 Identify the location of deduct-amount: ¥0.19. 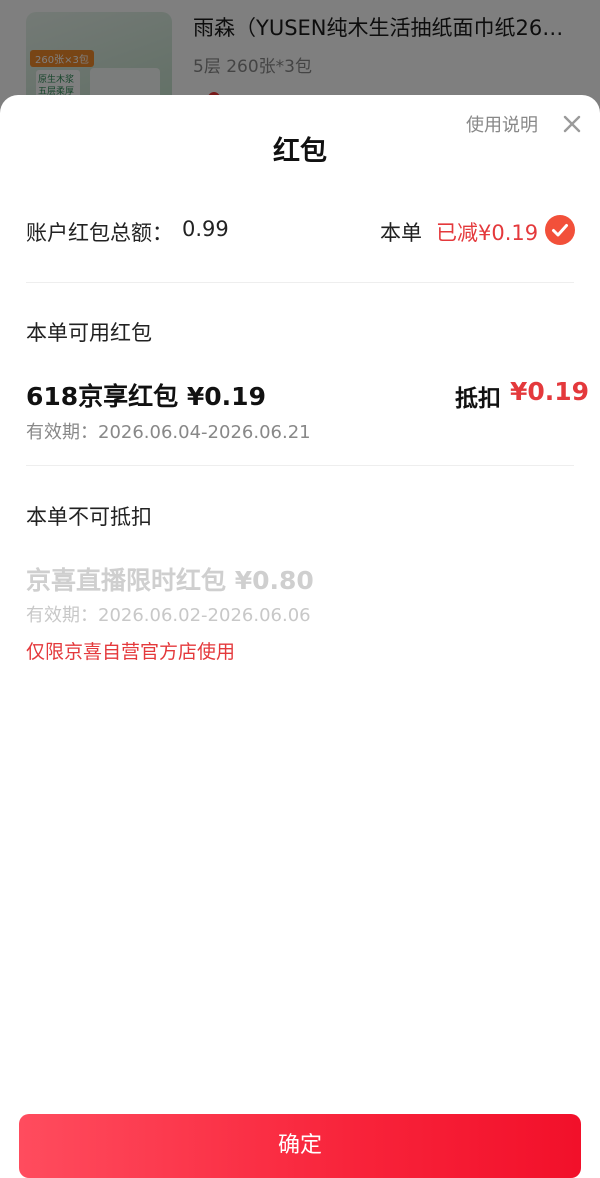
(550, 391).